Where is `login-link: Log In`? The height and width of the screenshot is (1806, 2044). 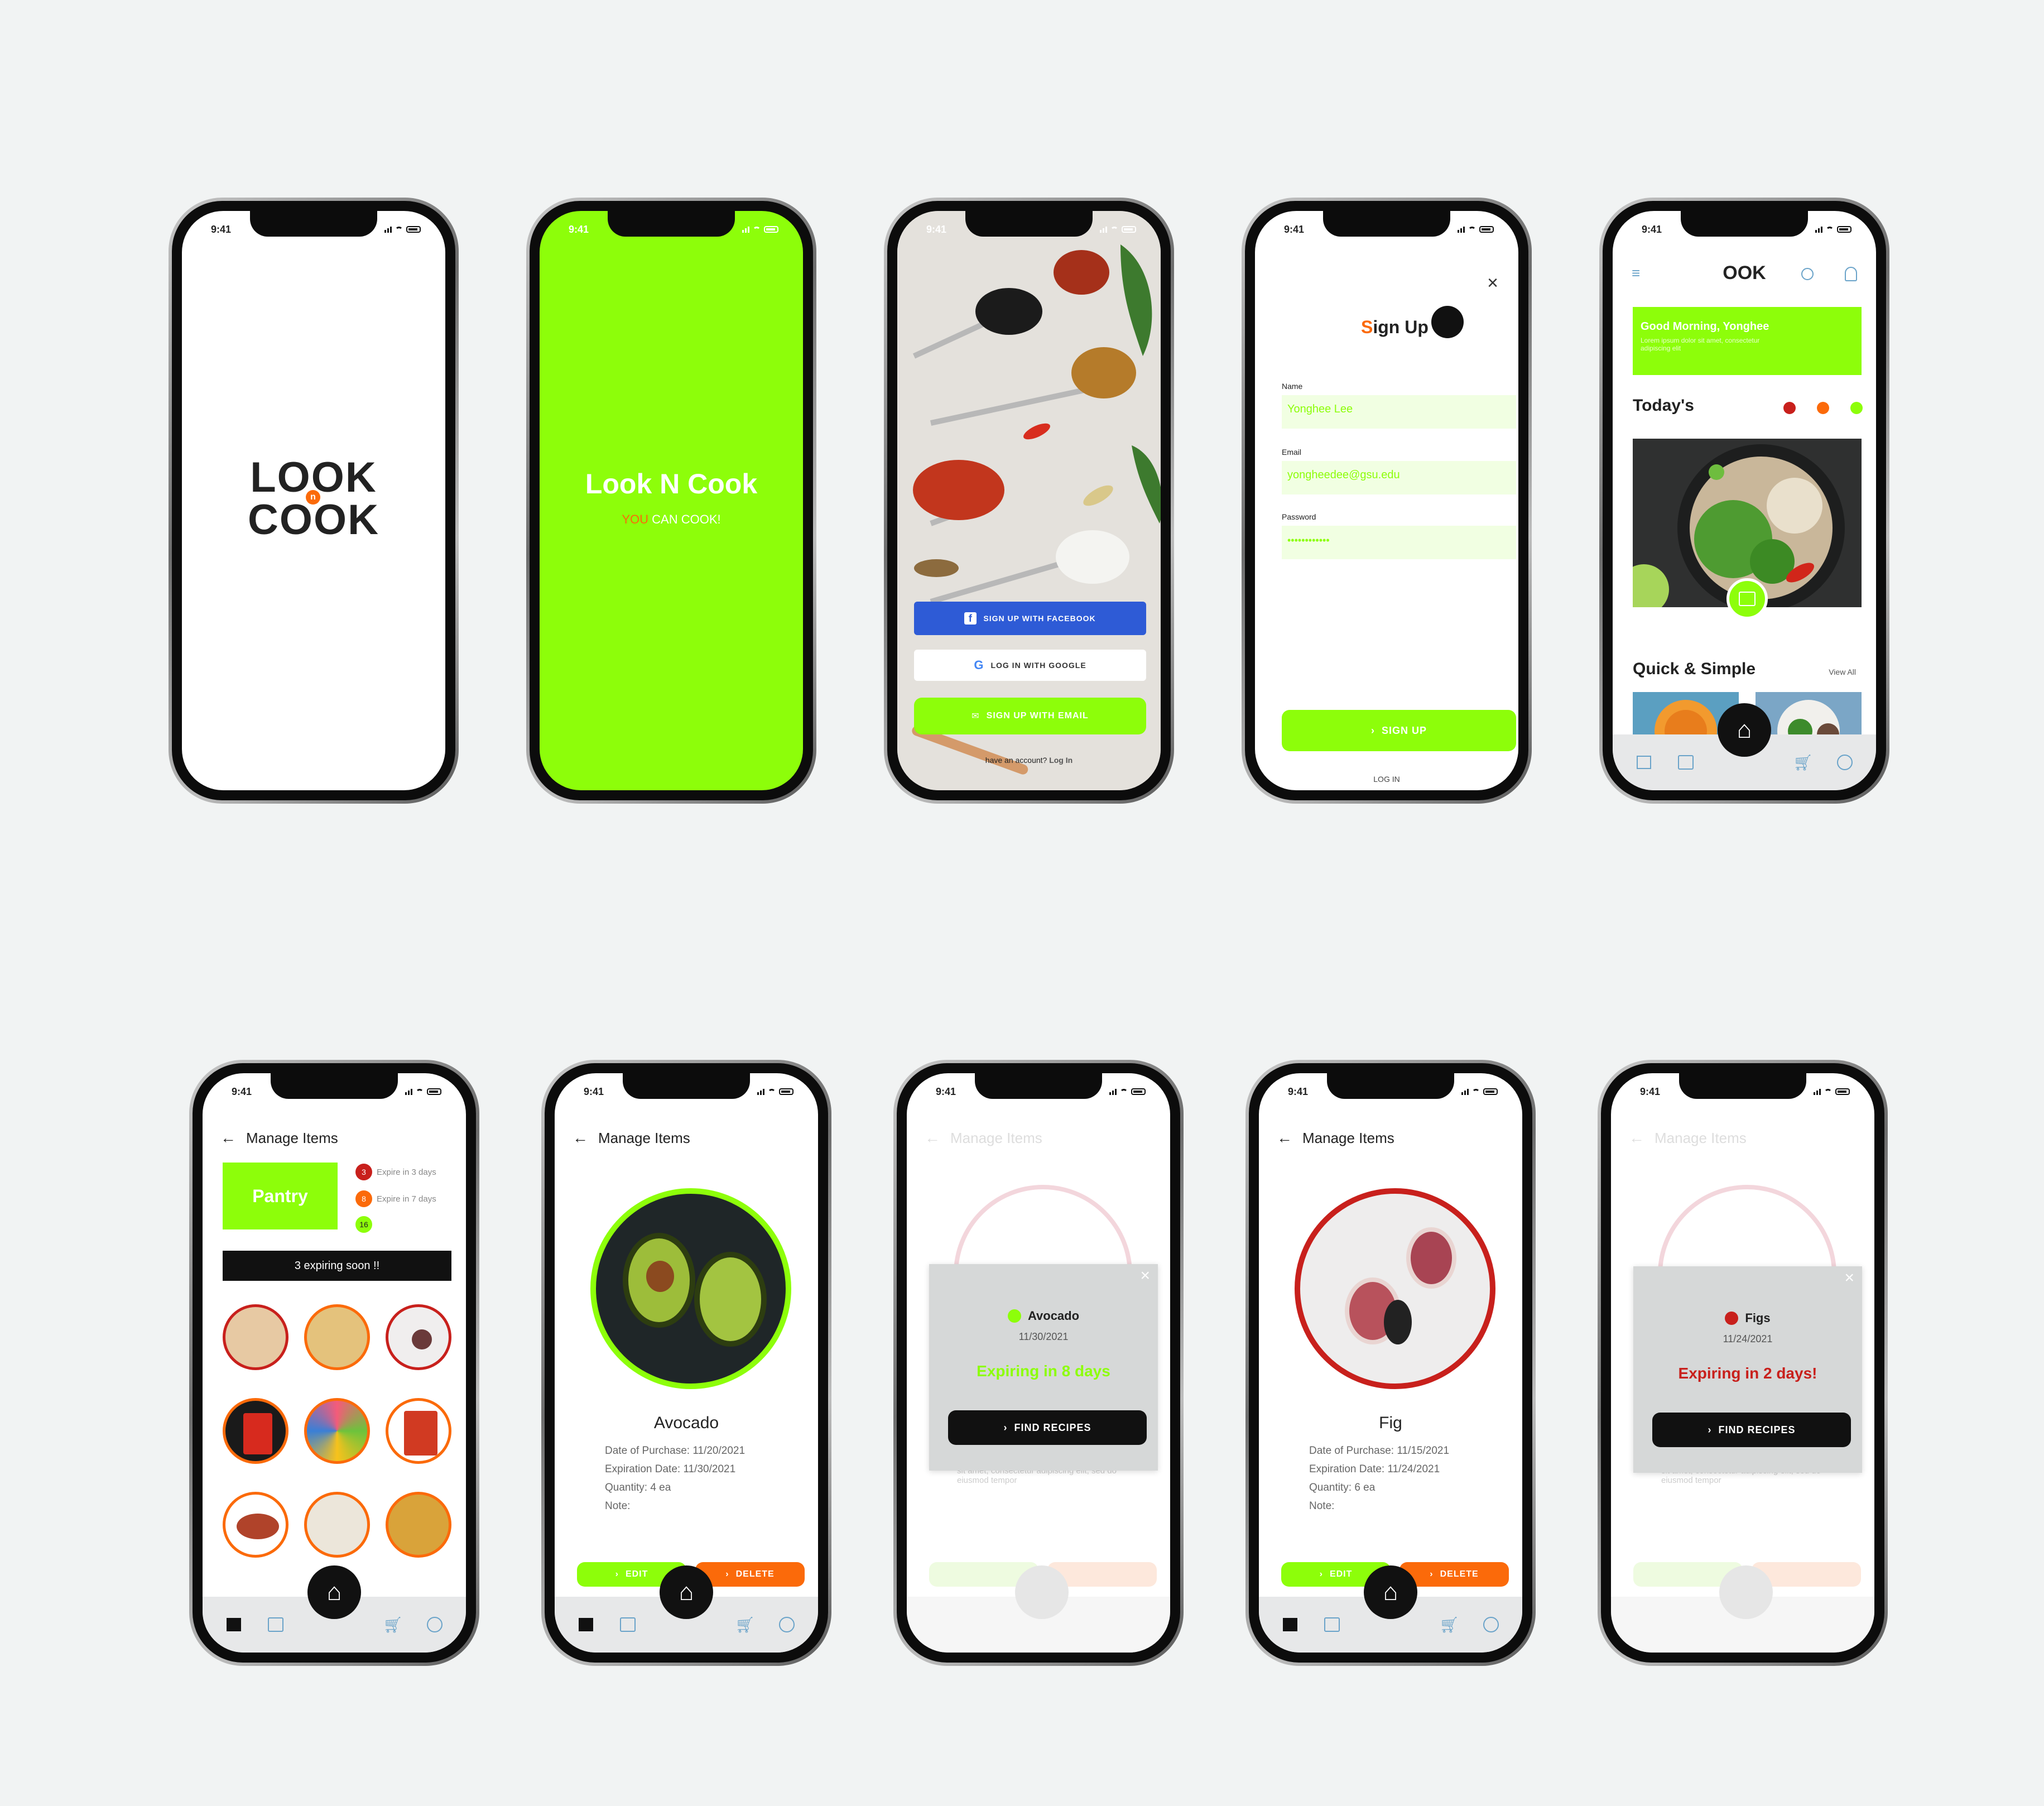
login-link: Log In is located at coordinates (1061, 761).